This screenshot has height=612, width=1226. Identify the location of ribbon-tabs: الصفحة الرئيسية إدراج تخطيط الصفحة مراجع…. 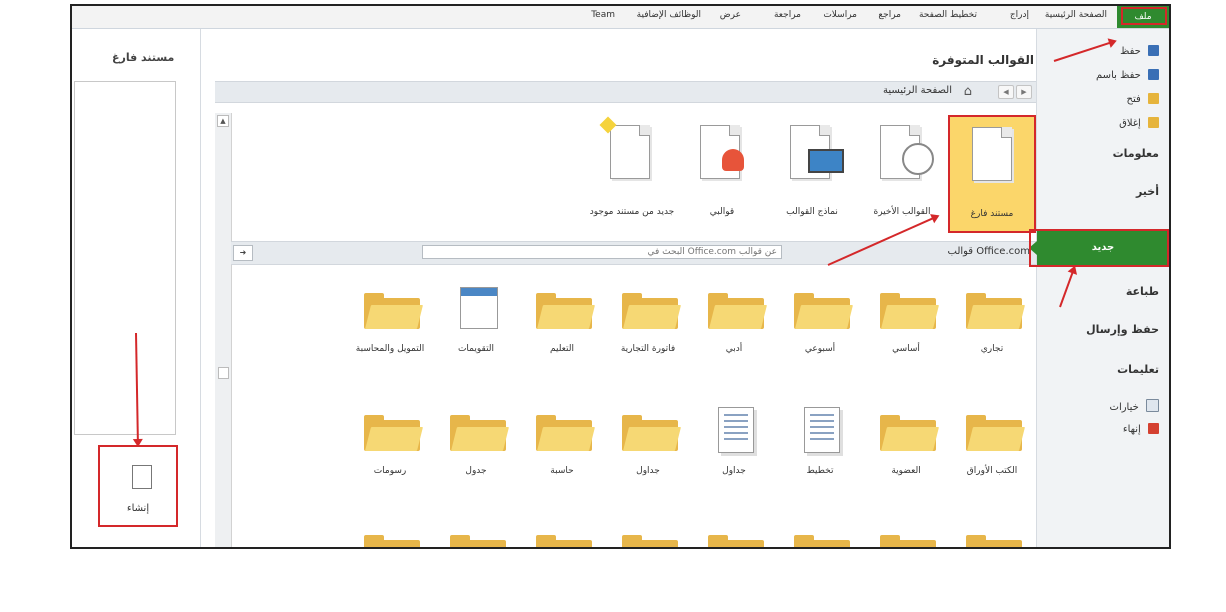
(620, 17).